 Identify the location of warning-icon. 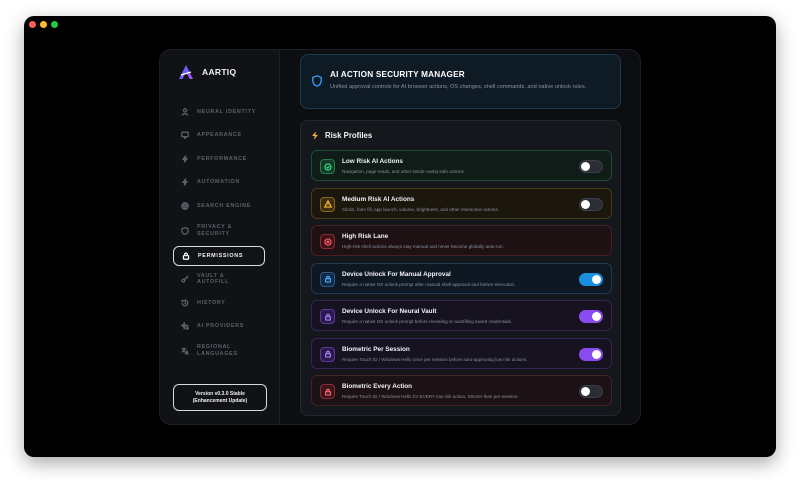
(327, 204).